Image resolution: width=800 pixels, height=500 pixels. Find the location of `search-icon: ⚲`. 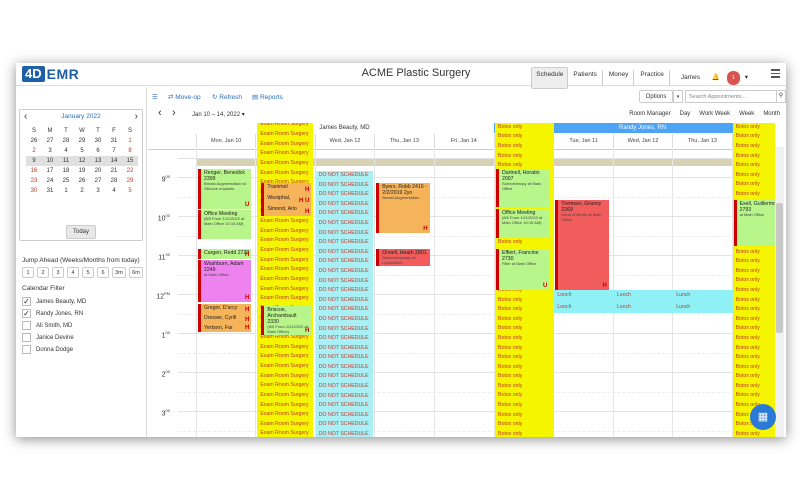

search-icon: ⚲ is located at coordinates (781, 96).